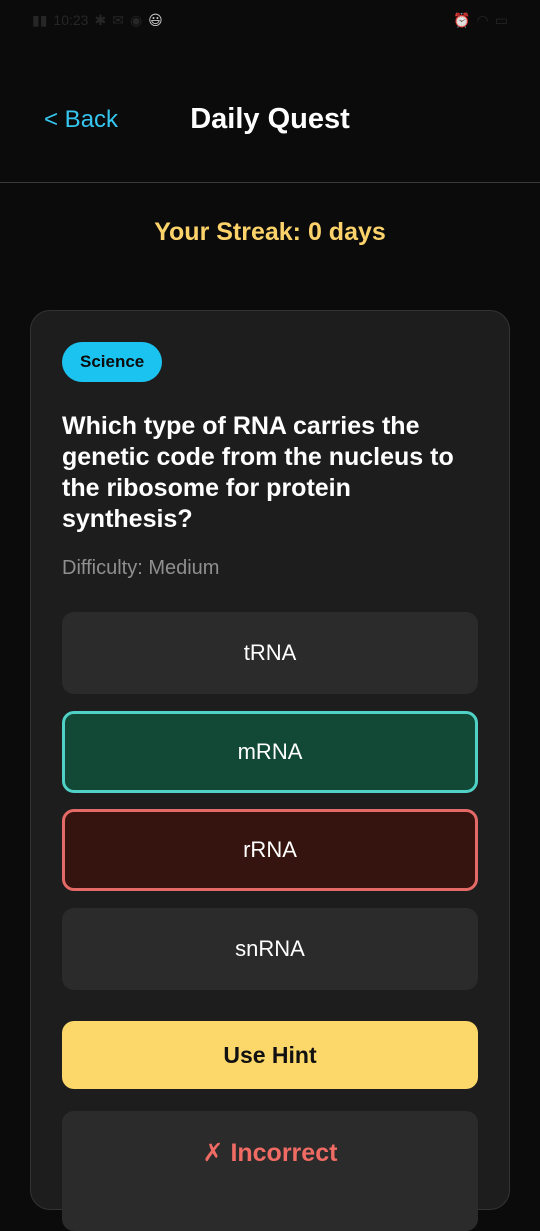 This screenshot has width=540, height=1231. What do you see at coordinates (501, 19) in the screenshot?
I see `battery-icon: ▭` at bounding box center [501, 19].